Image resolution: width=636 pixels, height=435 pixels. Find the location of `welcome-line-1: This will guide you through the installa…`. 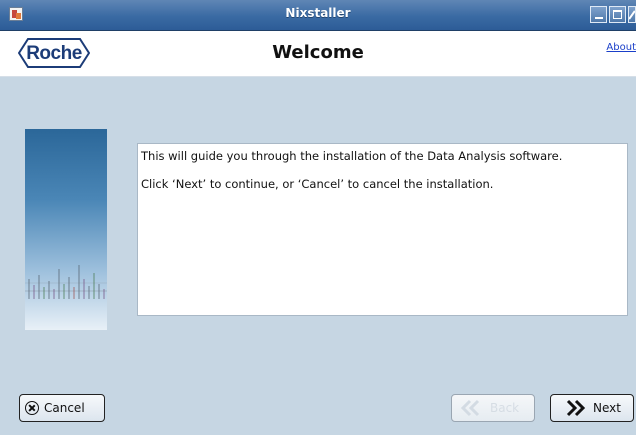

welcome-line-1: This will guide you through the installa… is located at coordinates (352, 156).